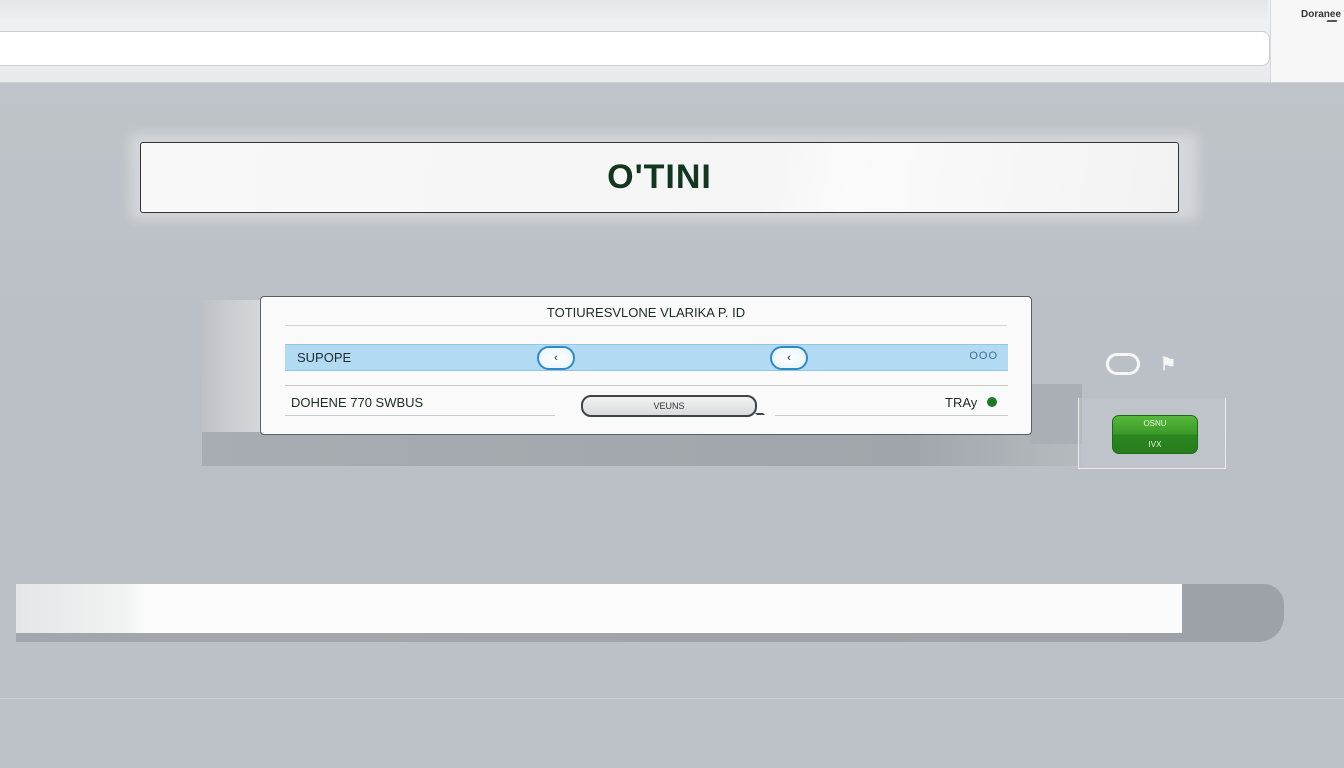  Describe the element at coordinates (992, 402) in the screenshot. I see `status-dot-icon` at that location.